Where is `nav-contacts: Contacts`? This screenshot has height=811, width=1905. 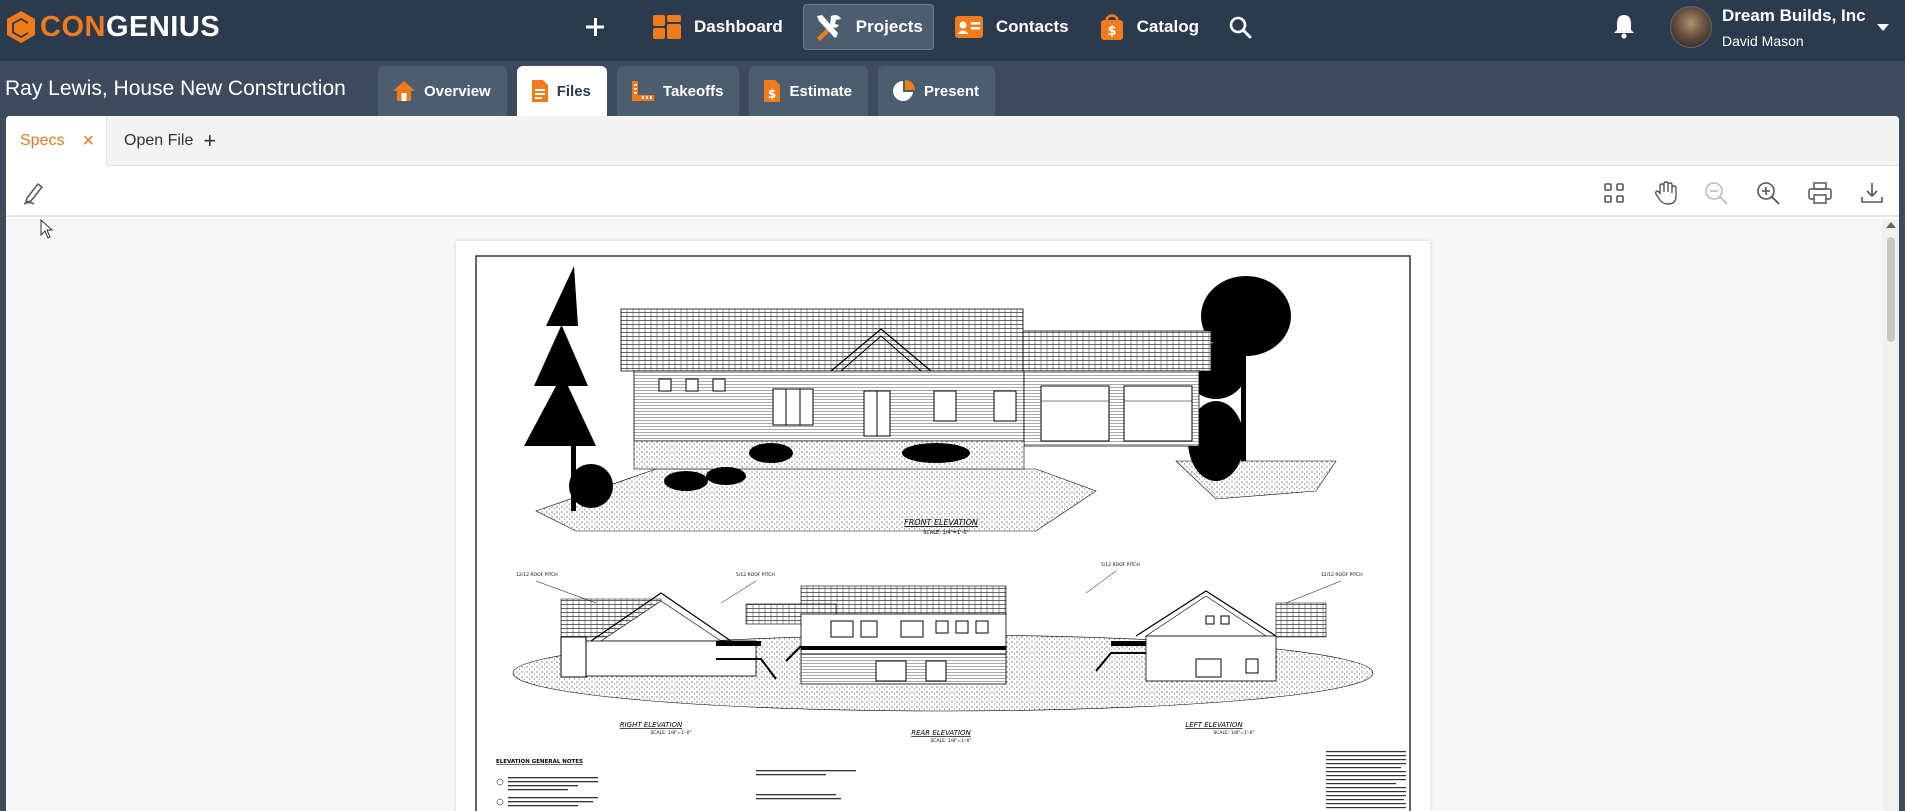
nav-contacts: Contacts is located at coordinates (1011, 27).